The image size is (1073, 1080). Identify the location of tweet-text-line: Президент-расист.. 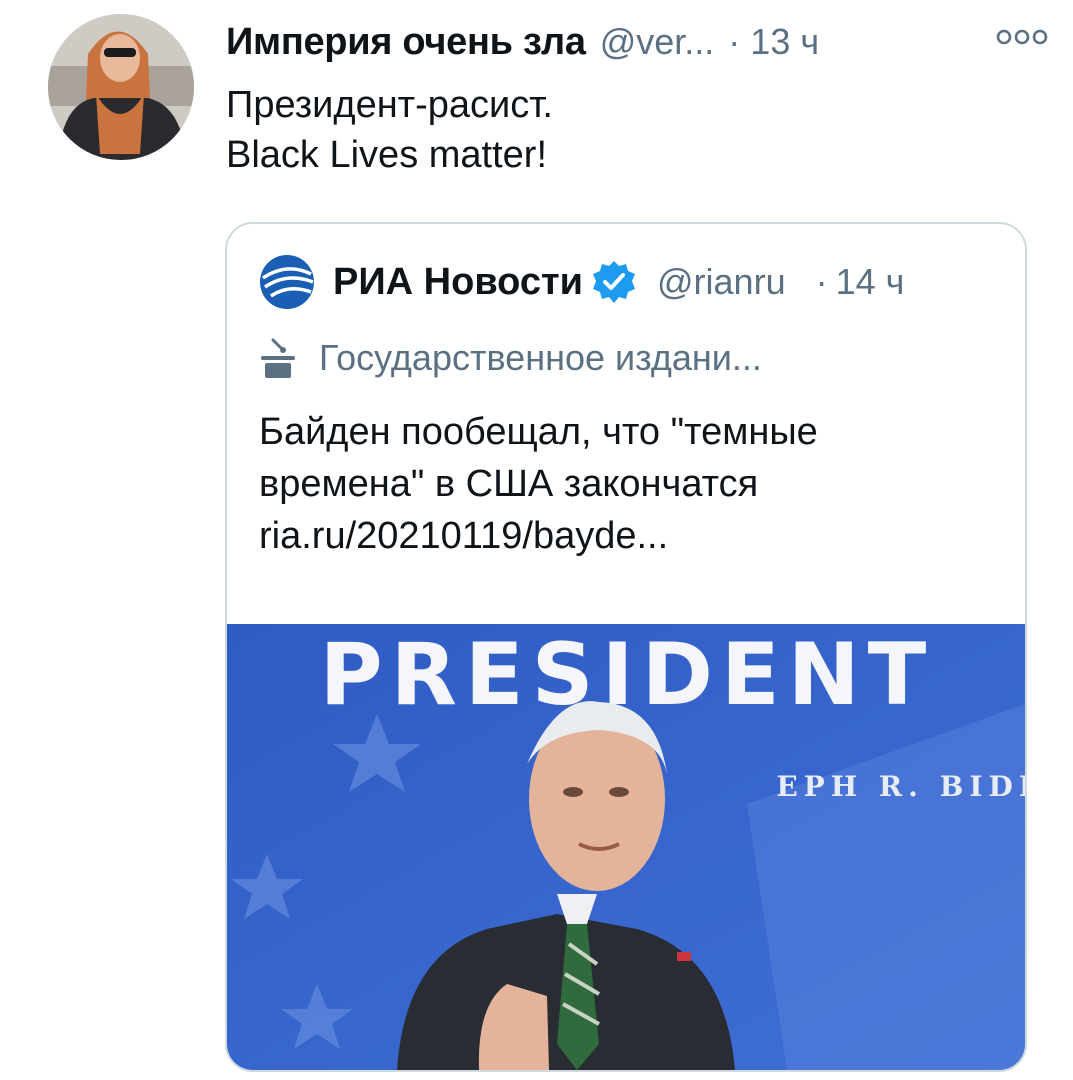
(389, 105).